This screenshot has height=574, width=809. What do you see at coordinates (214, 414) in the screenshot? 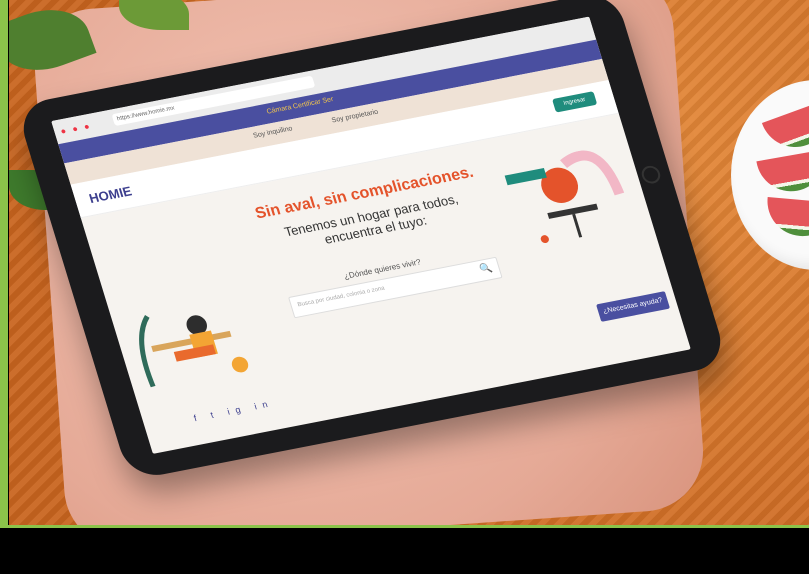
I see `twitter-icon: t` at bounding box center [214, 414].